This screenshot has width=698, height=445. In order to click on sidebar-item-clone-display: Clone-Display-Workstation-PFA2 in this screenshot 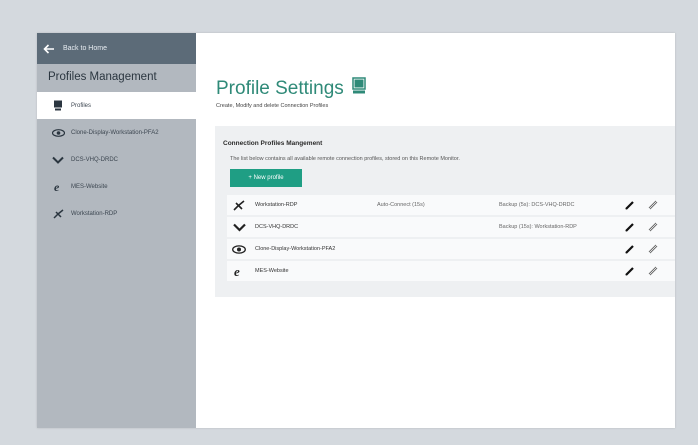, I will do `click(116, 132)`.